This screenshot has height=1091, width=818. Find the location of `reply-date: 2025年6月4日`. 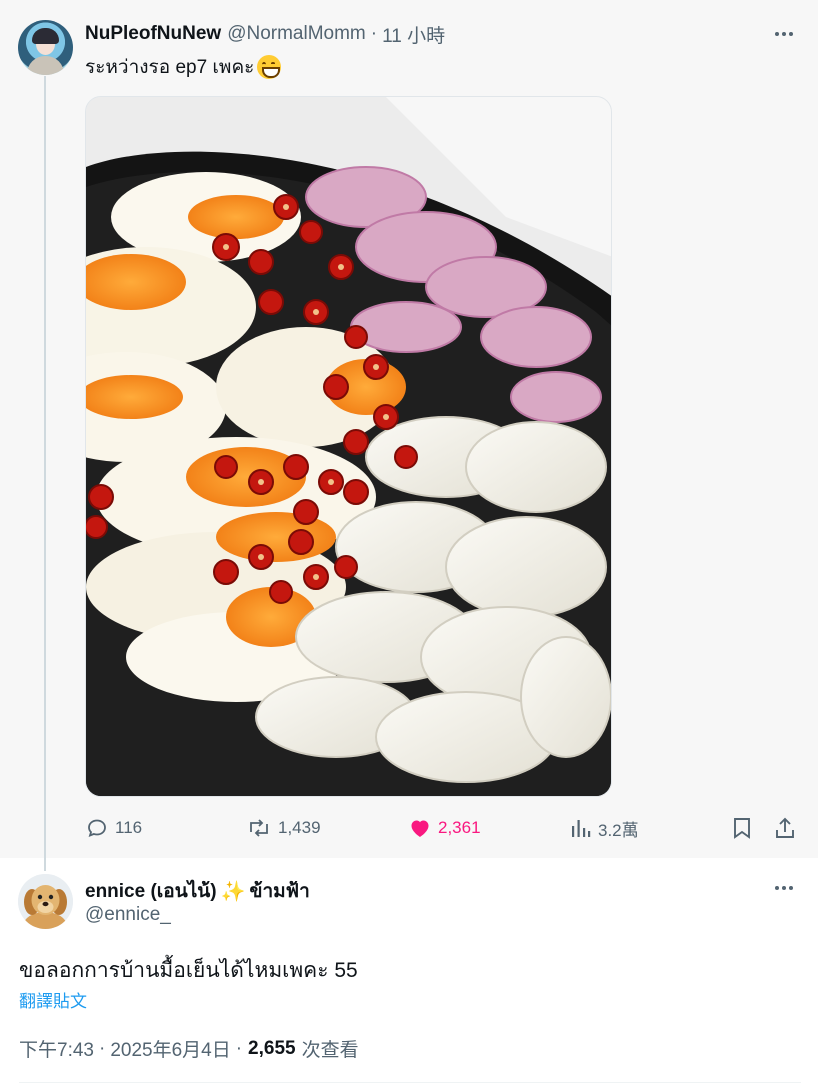

reply-date: 2025年6月4日 is located at coordinates (170, 1048).